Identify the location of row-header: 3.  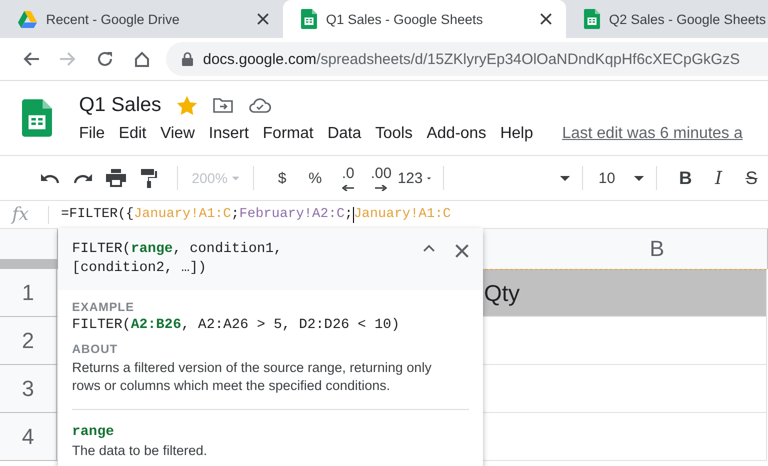
(28, 389).